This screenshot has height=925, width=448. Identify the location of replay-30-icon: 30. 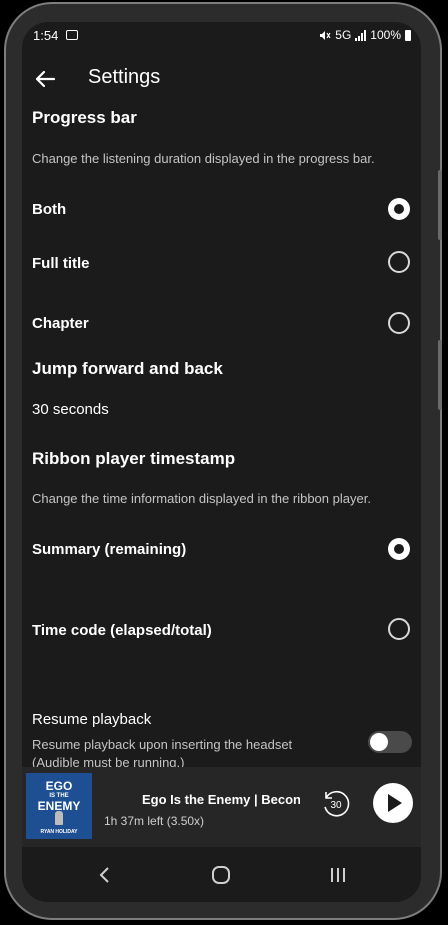
(336, 804).